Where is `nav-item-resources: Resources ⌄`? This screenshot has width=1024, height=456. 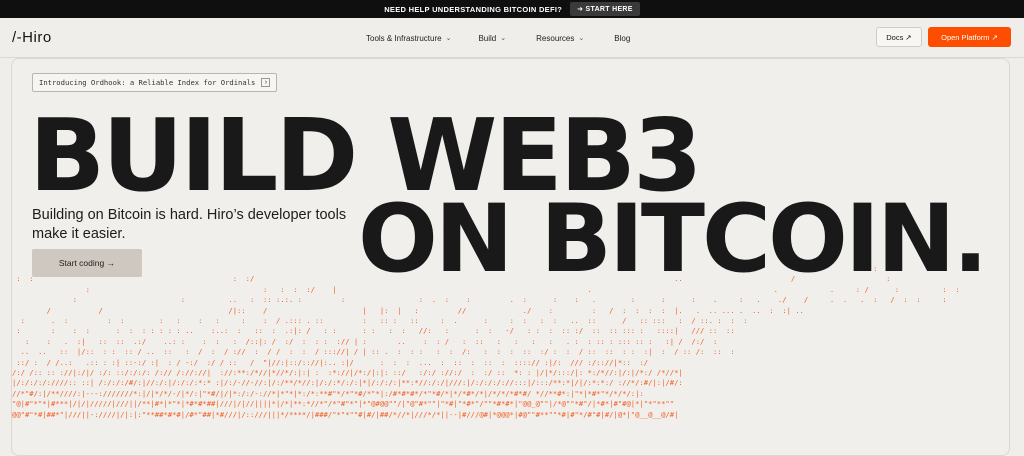 nav-item-resources: Resources ⌄ is located at coordinates (560, 38).